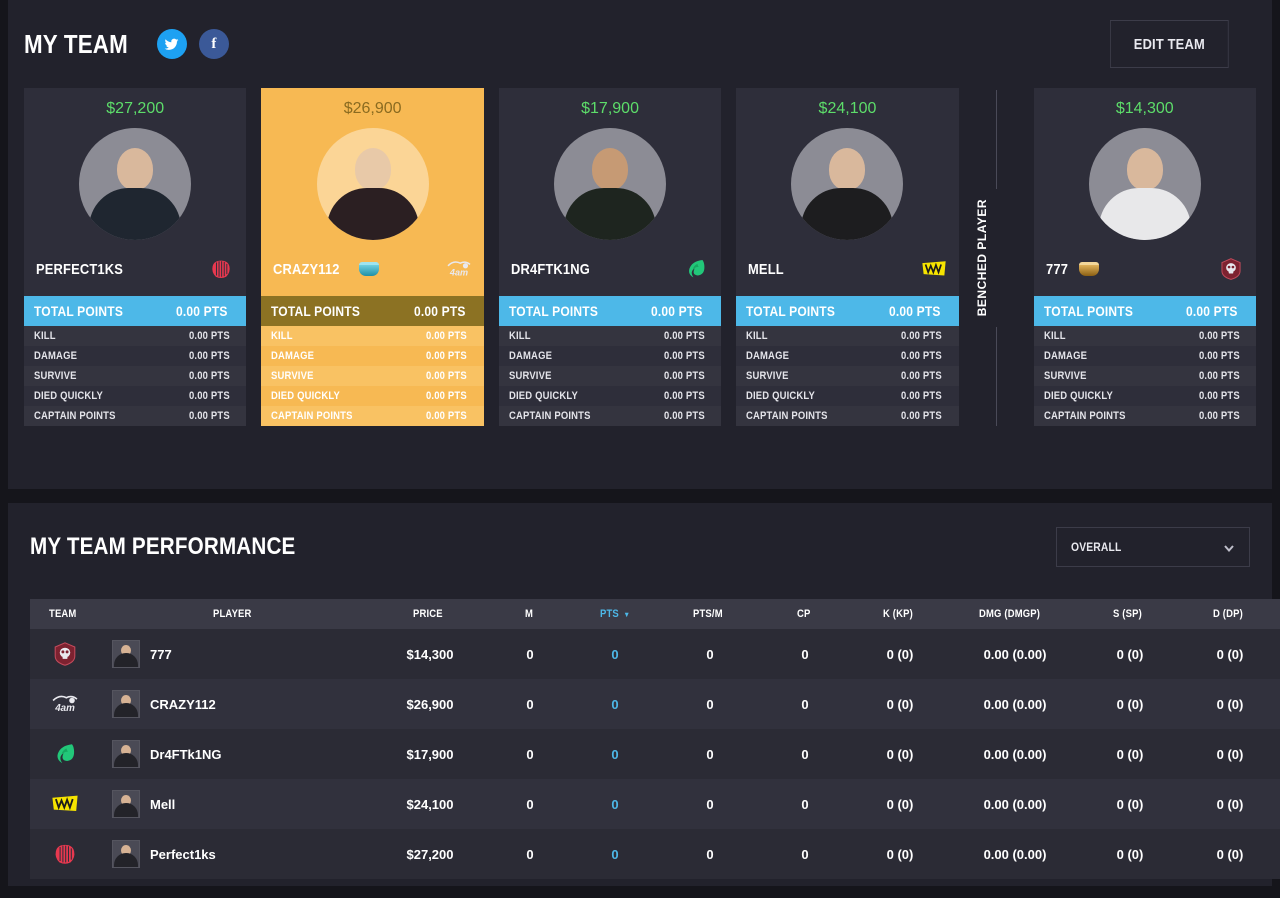 Image resolution: width=1280 pixels, height=898 pixels. What do you see at coordinates (163, 546) in the screenshot?
I see `performance-title: MY TEAM PERFORMANCE` at bounding box center [163, 546].